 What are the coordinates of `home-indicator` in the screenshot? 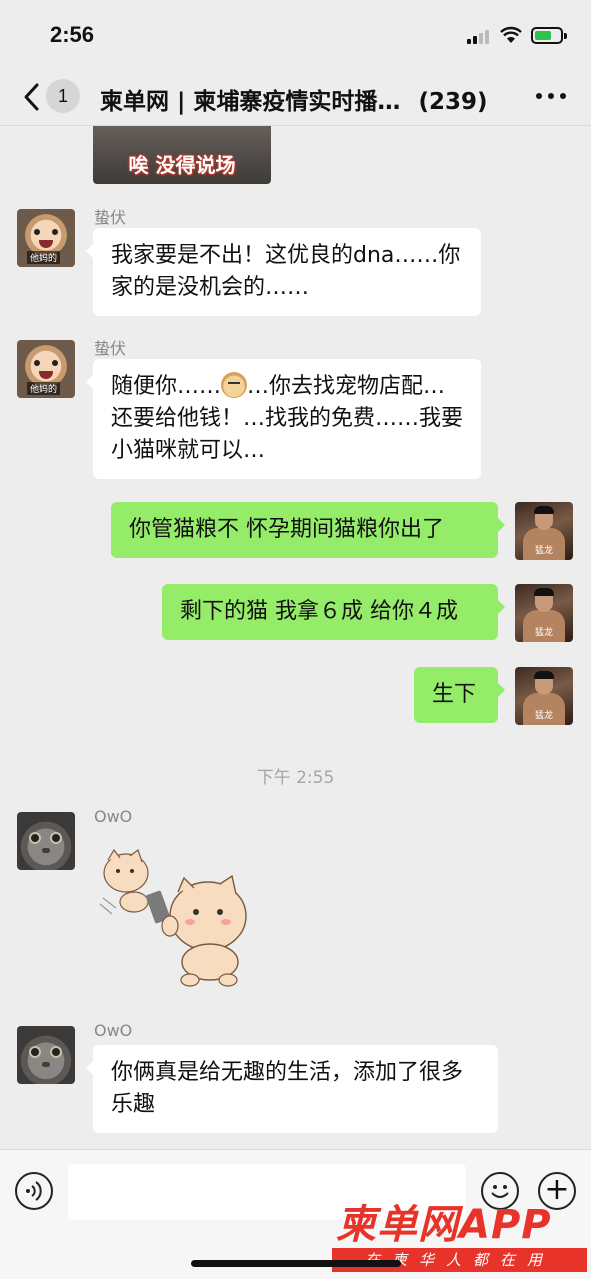 It's located at (296, 1263).